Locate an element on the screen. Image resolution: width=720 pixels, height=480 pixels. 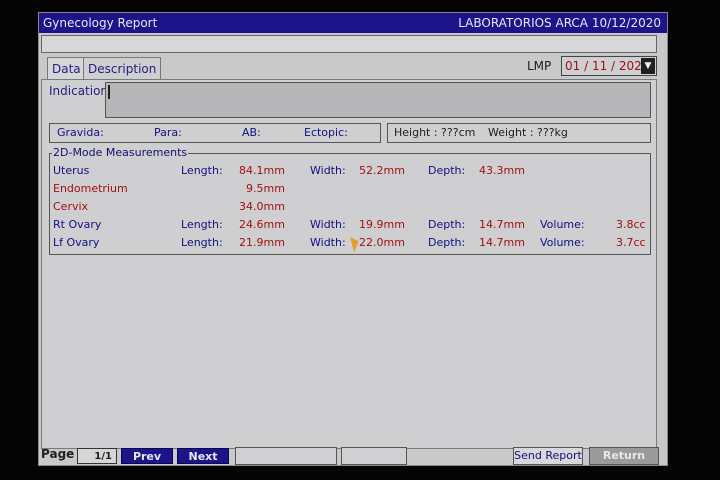
length-value: 84.1mm is located at coordinates (262, 170).